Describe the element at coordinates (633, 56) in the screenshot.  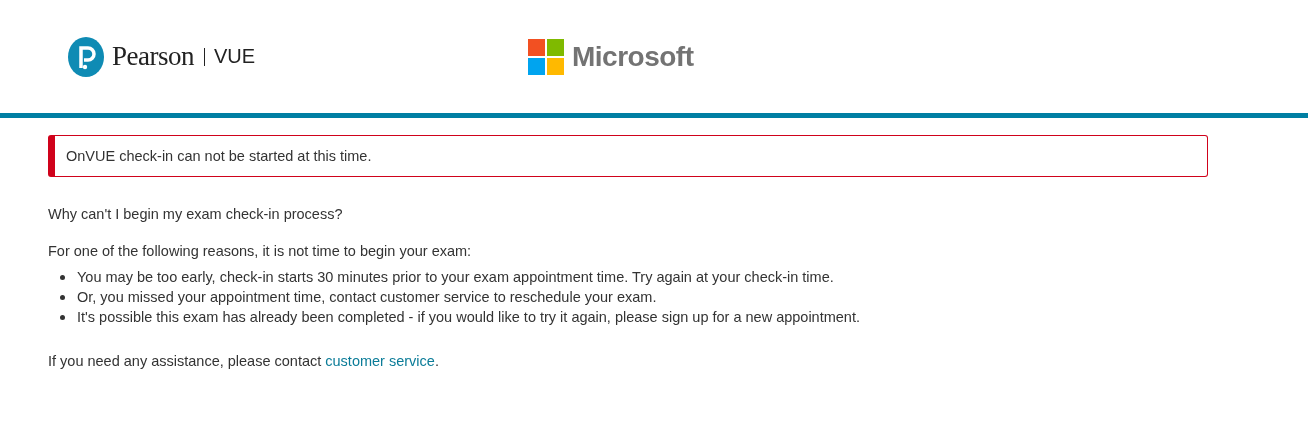
I see `microsoft-wordmark: Microsoft` at that location.